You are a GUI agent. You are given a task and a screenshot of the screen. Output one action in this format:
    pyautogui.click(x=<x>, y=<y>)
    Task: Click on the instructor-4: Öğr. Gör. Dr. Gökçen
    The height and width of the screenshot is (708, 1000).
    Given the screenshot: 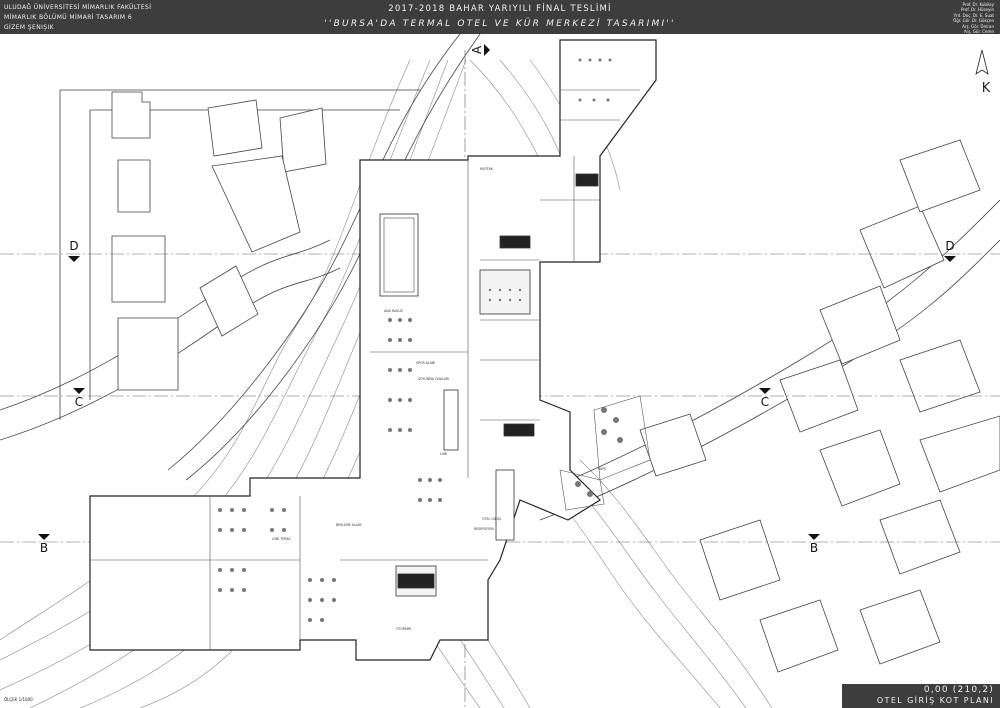 What is the action you would take?
    pyautogui.click(x=973, y=21)
    